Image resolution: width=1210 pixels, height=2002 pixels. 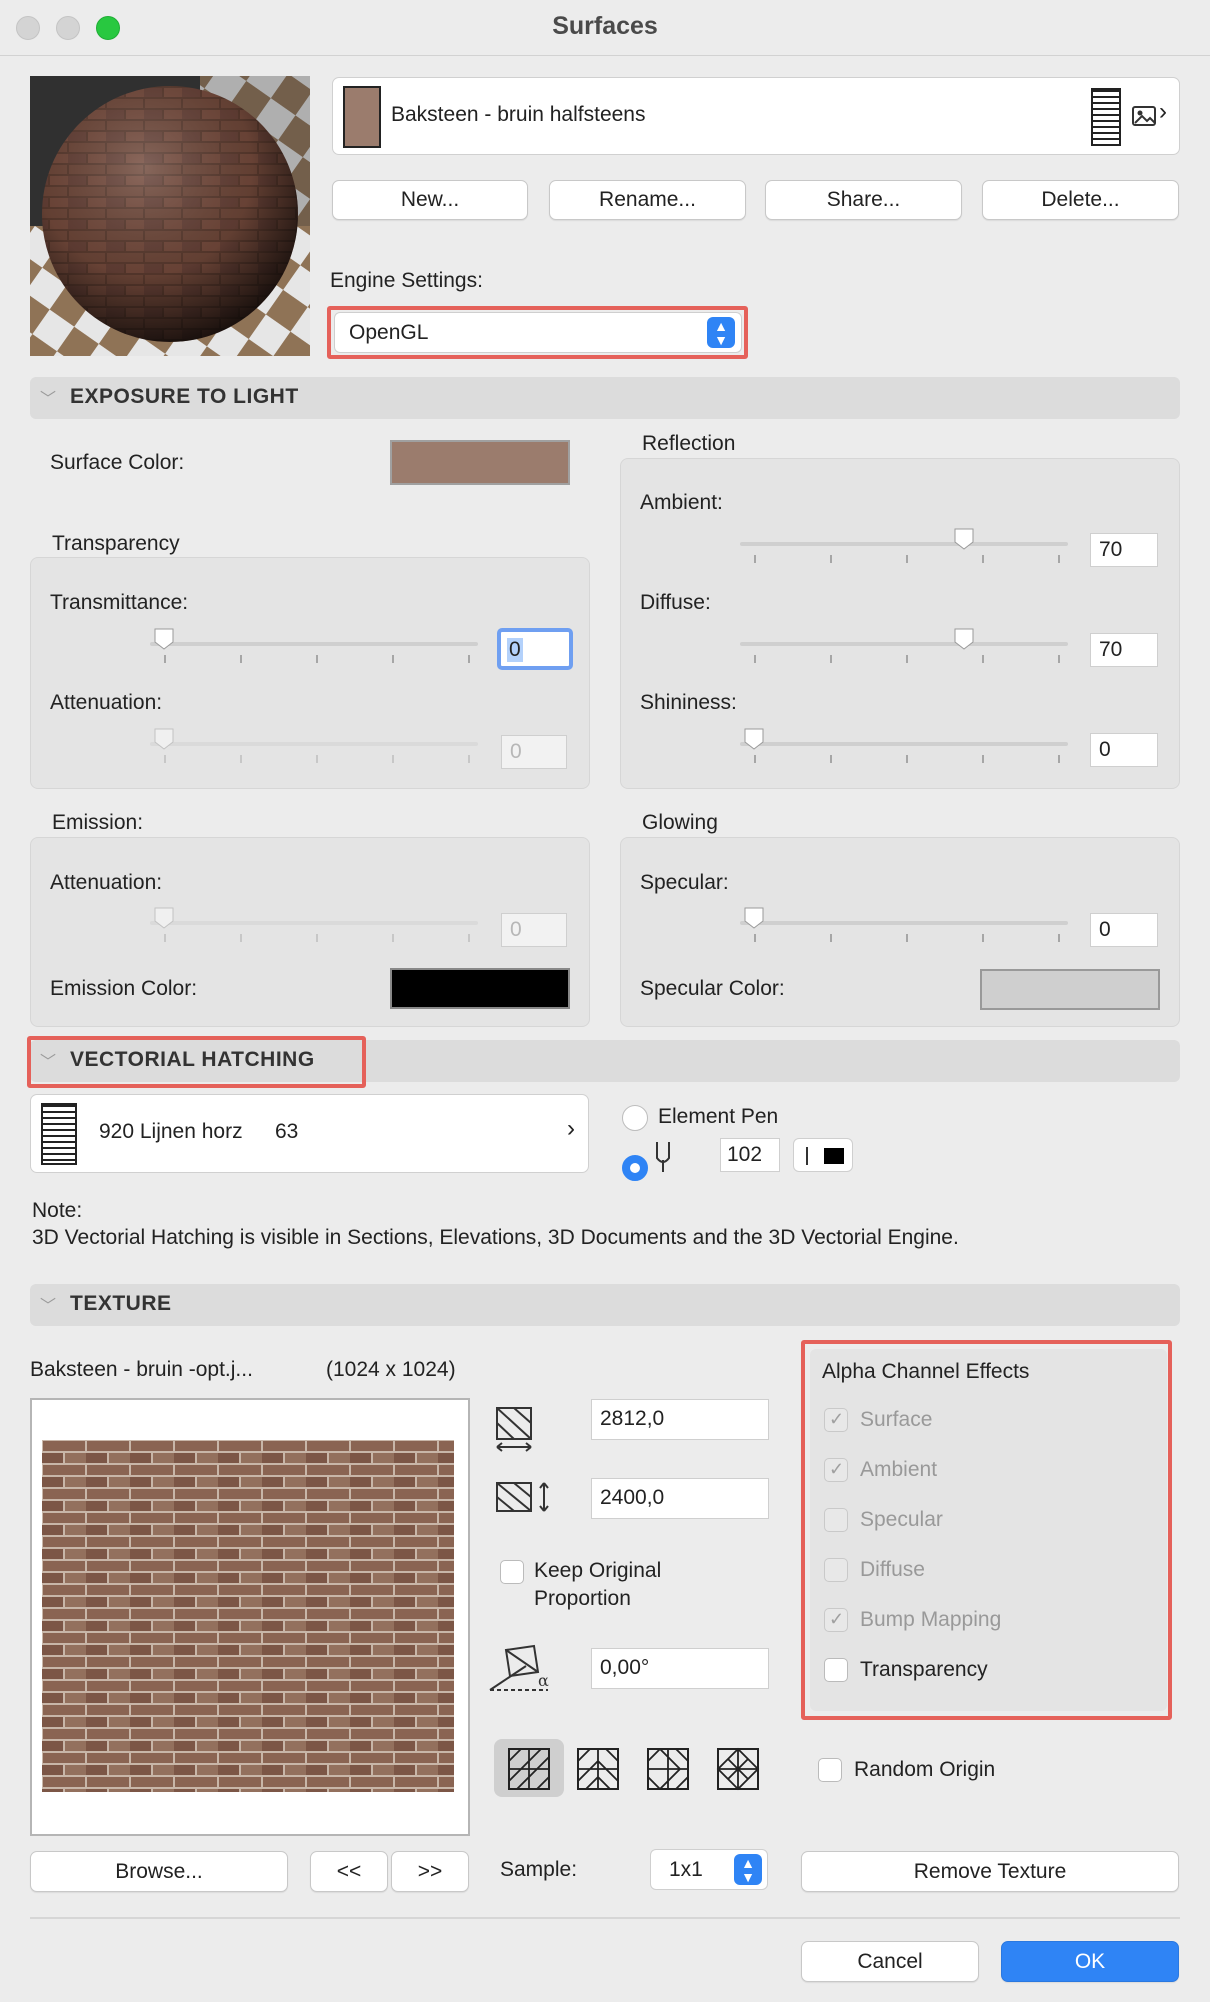 What do you see at coordinates (539, 1869) in the screenshot?
I see `sample-label: Sample:` at bounding box center [539, 1869].